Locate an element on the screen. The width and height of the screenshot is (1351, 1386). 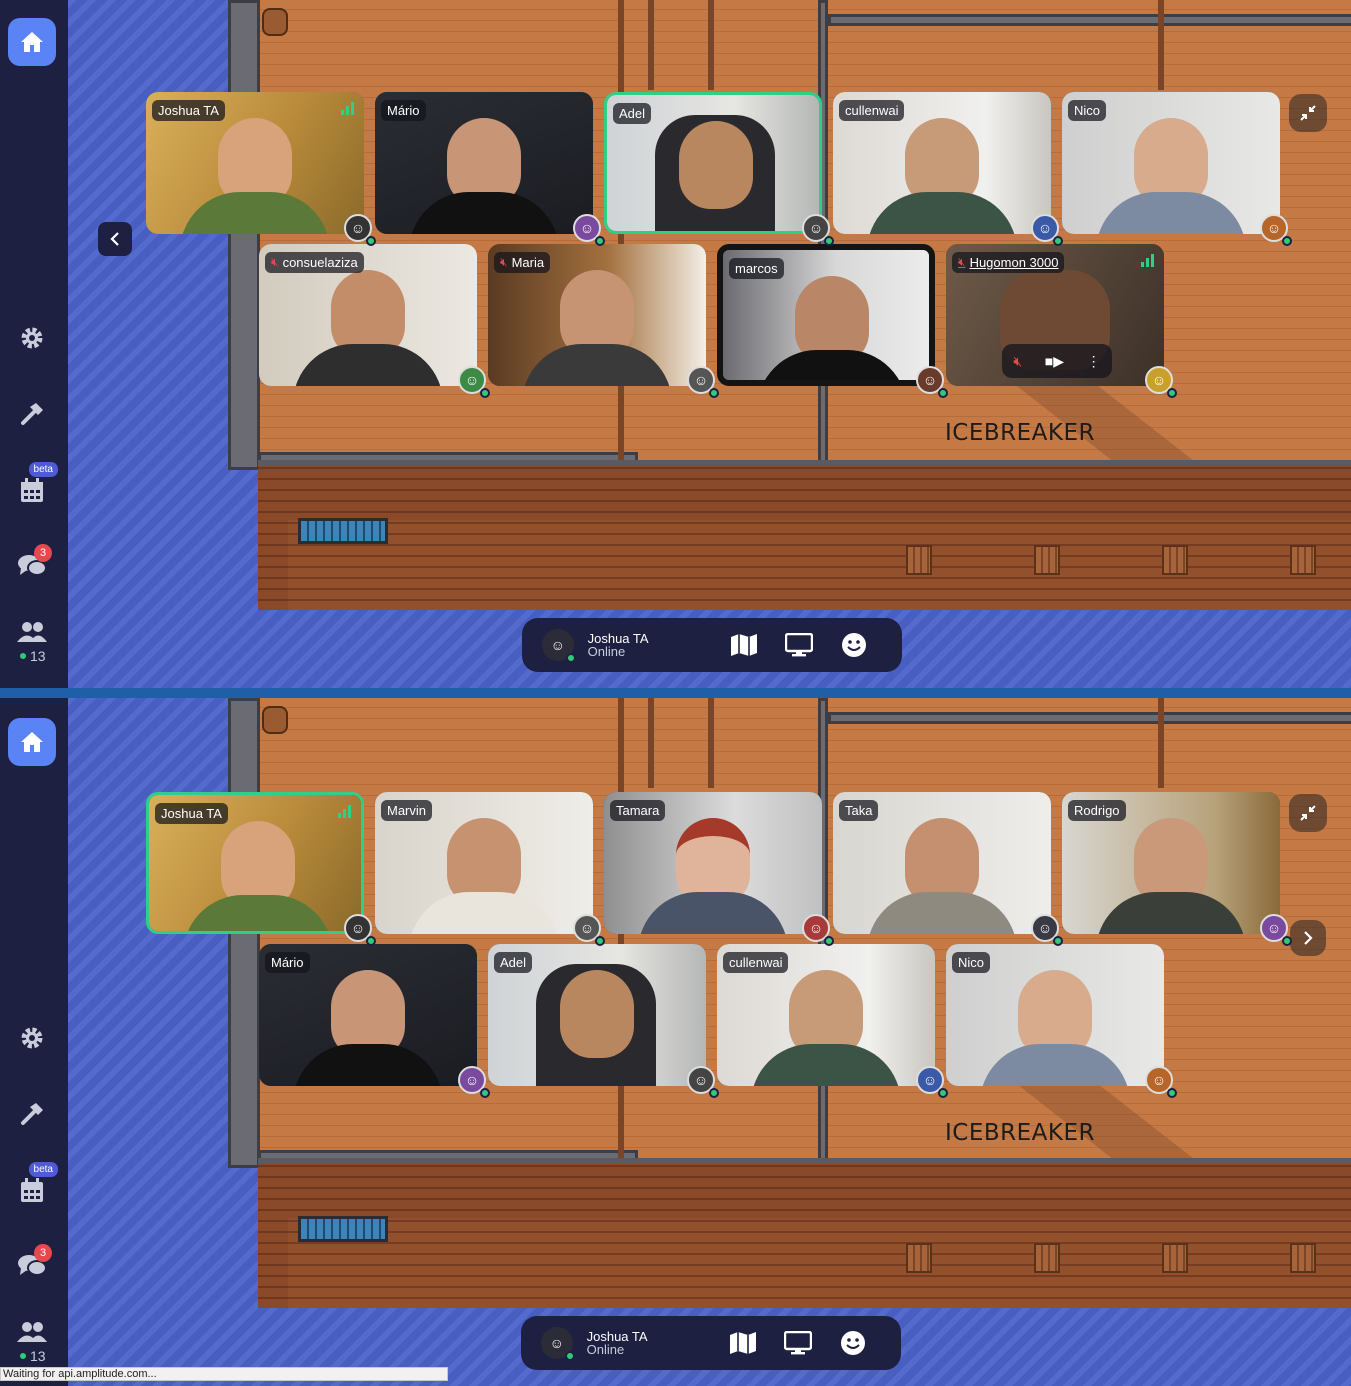
video-tile-active-speaker: Adel is located at coordinates (713, 163).